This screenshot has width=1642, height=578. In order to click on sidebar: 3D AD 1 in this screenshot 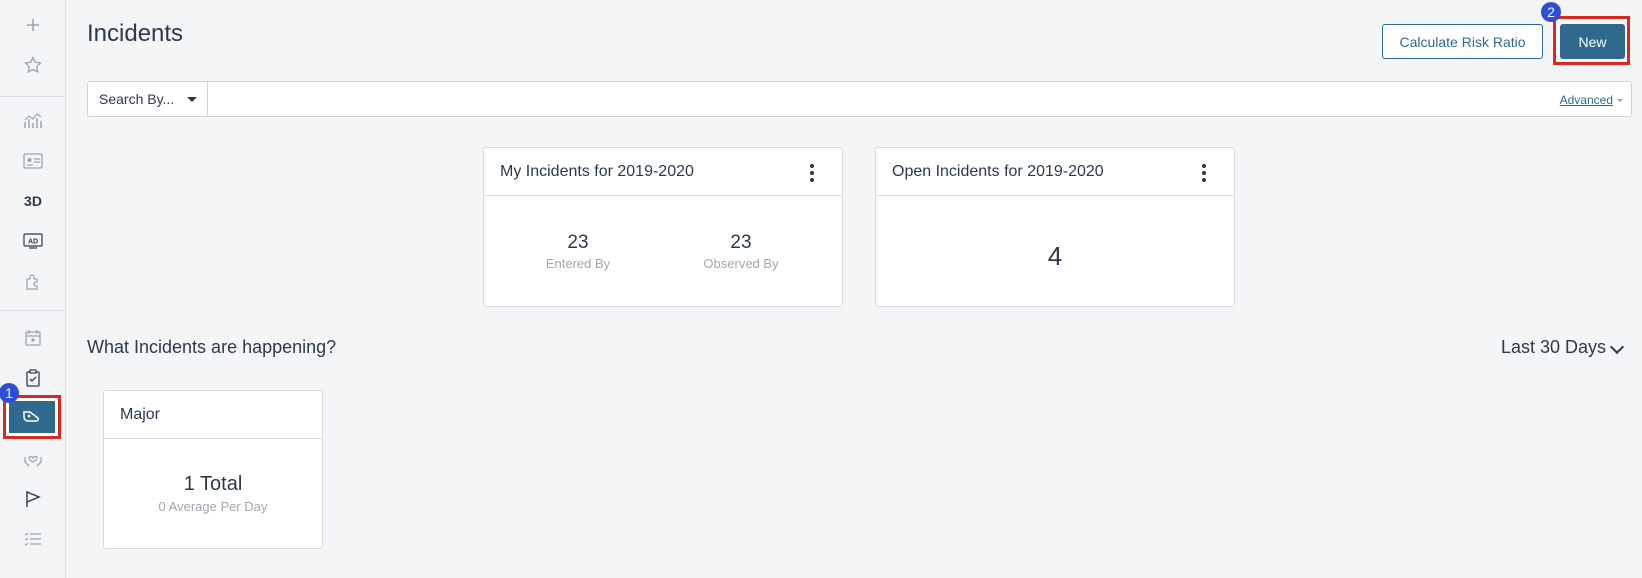, I will do `click(33, 289)`.